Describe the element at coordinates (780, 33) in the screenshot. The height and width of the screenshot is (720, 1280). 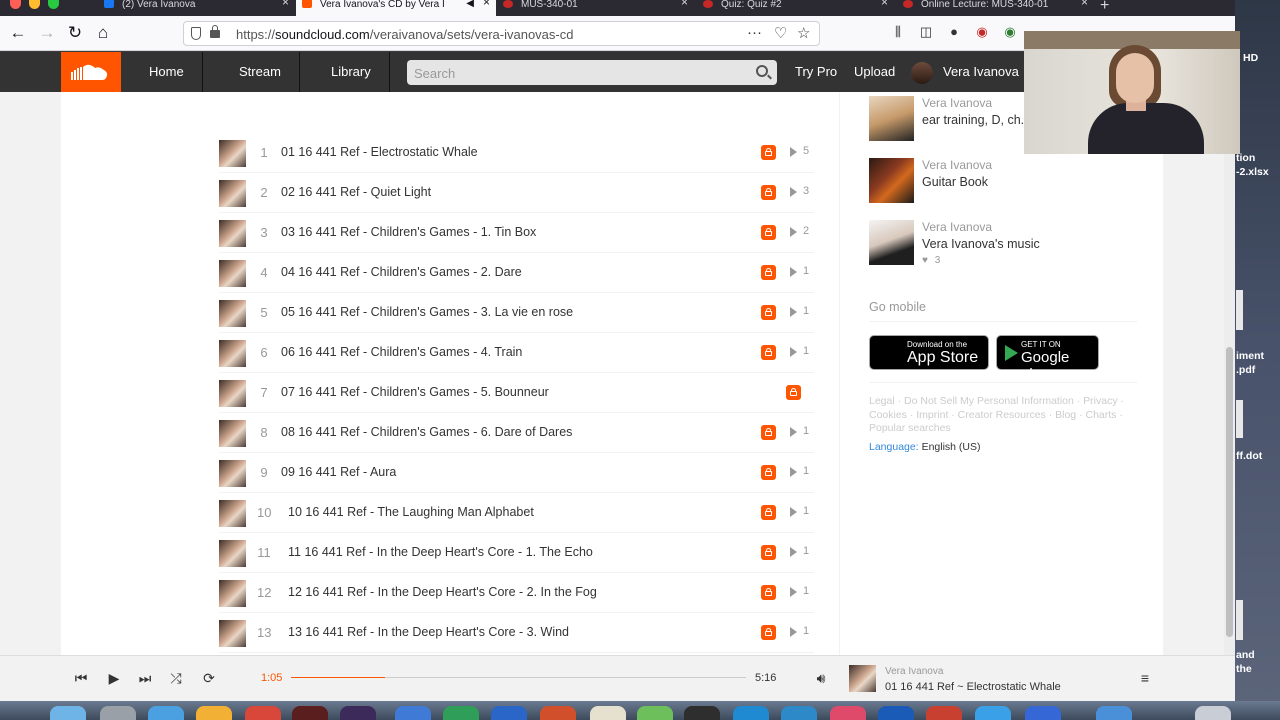
I see `pocket-icon: ♡` at that location.